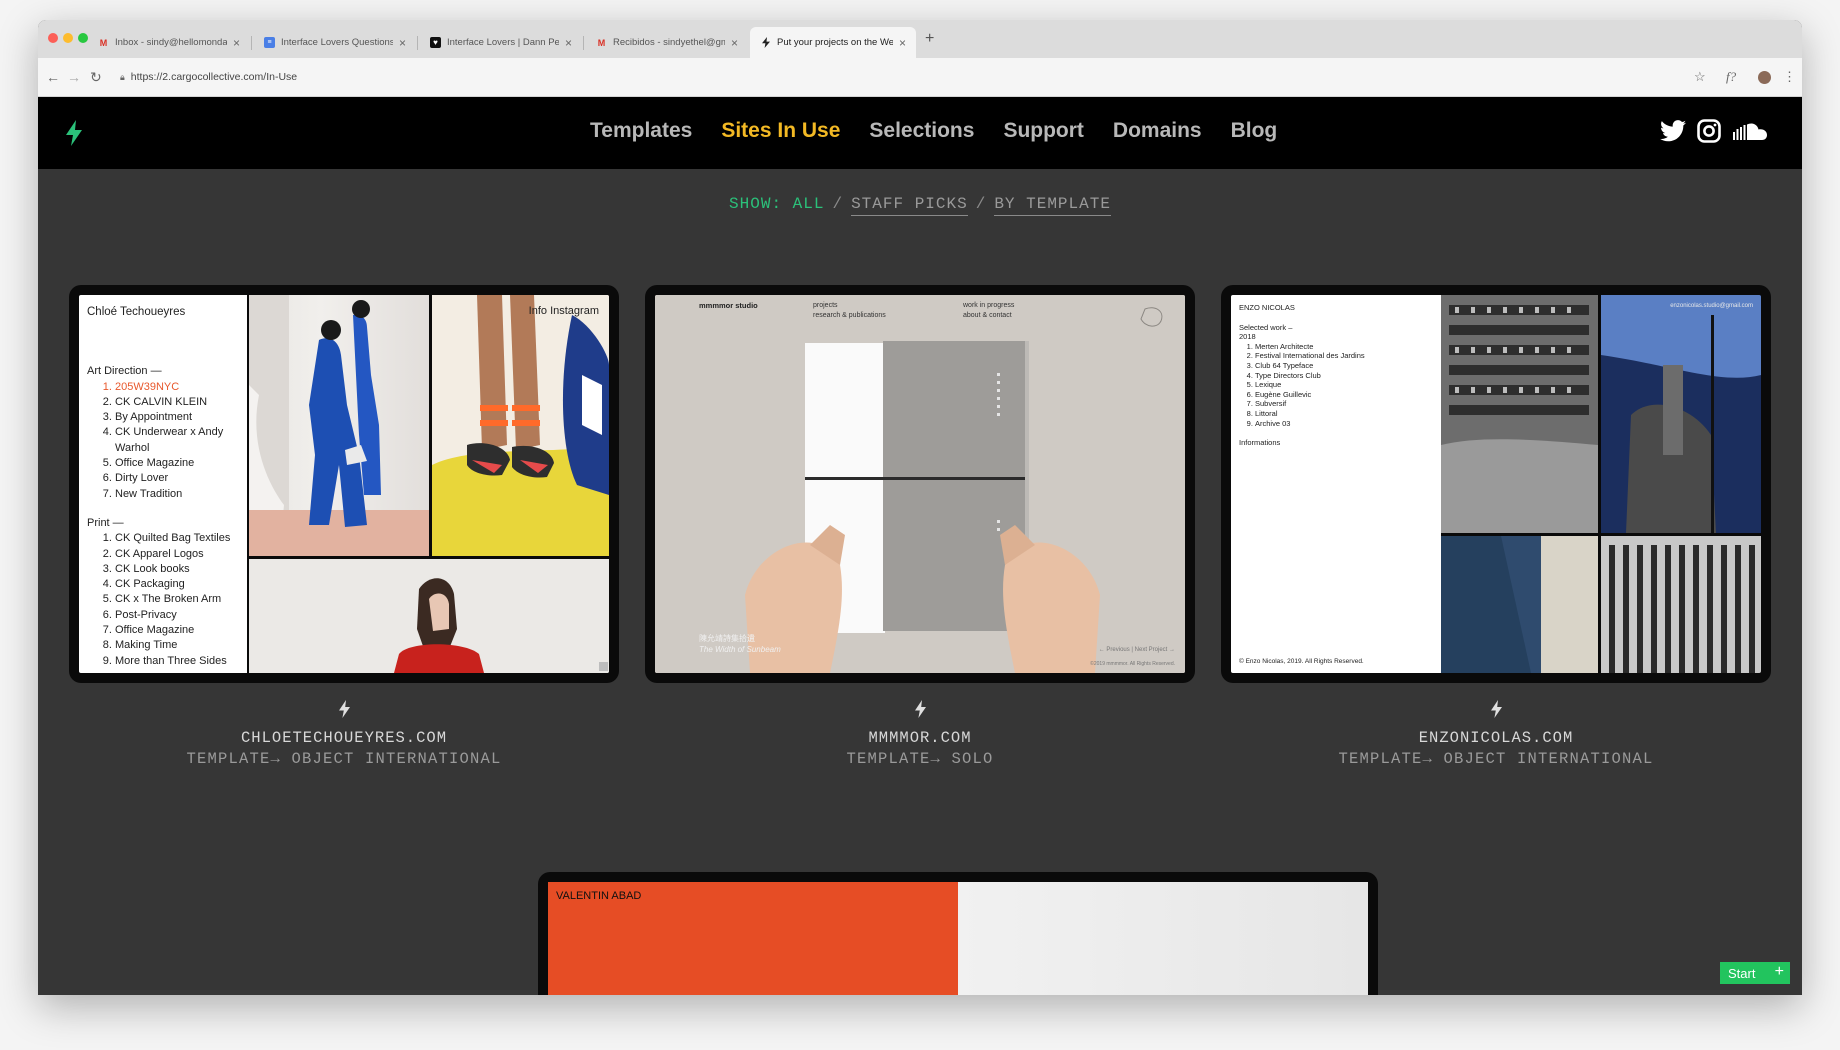 The image size is (1840, 1050). What do you see at coordinates (1496, 738) in the screenshot?
I see `site-domain-link: ENZONICOLAS.COM` at bounding box center [1496, 738].